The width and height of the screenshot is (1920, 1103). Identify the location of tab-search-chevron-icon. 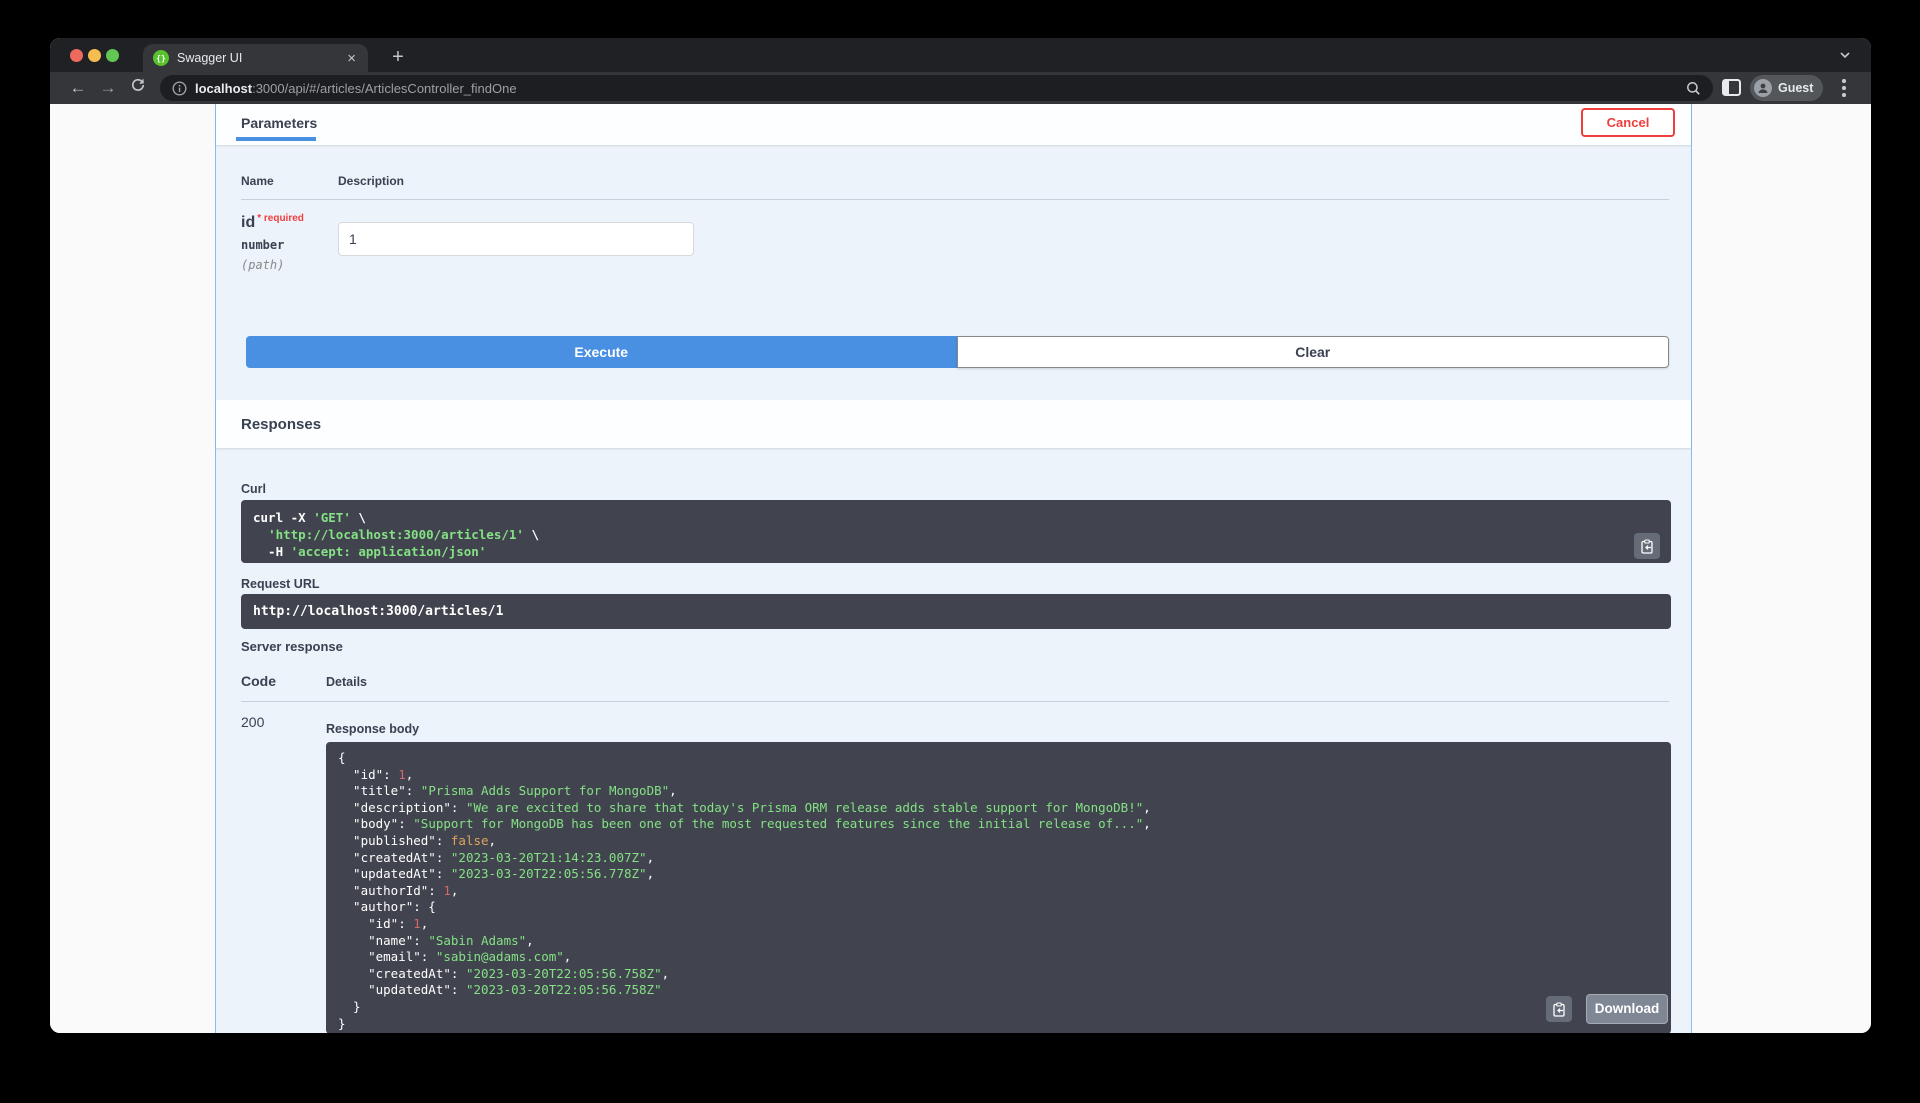
(1845, 55).